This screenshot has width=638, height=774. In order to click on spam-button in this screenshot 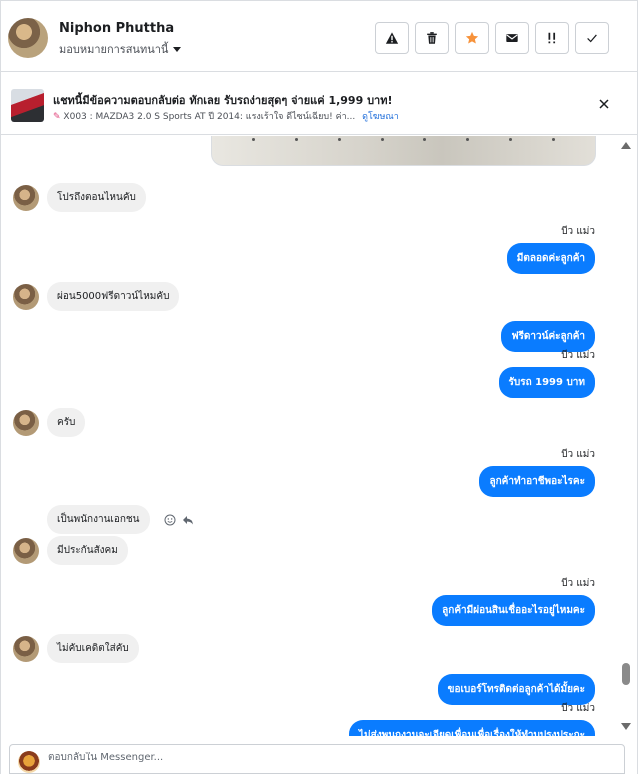, I will do `click(552, 38)`.